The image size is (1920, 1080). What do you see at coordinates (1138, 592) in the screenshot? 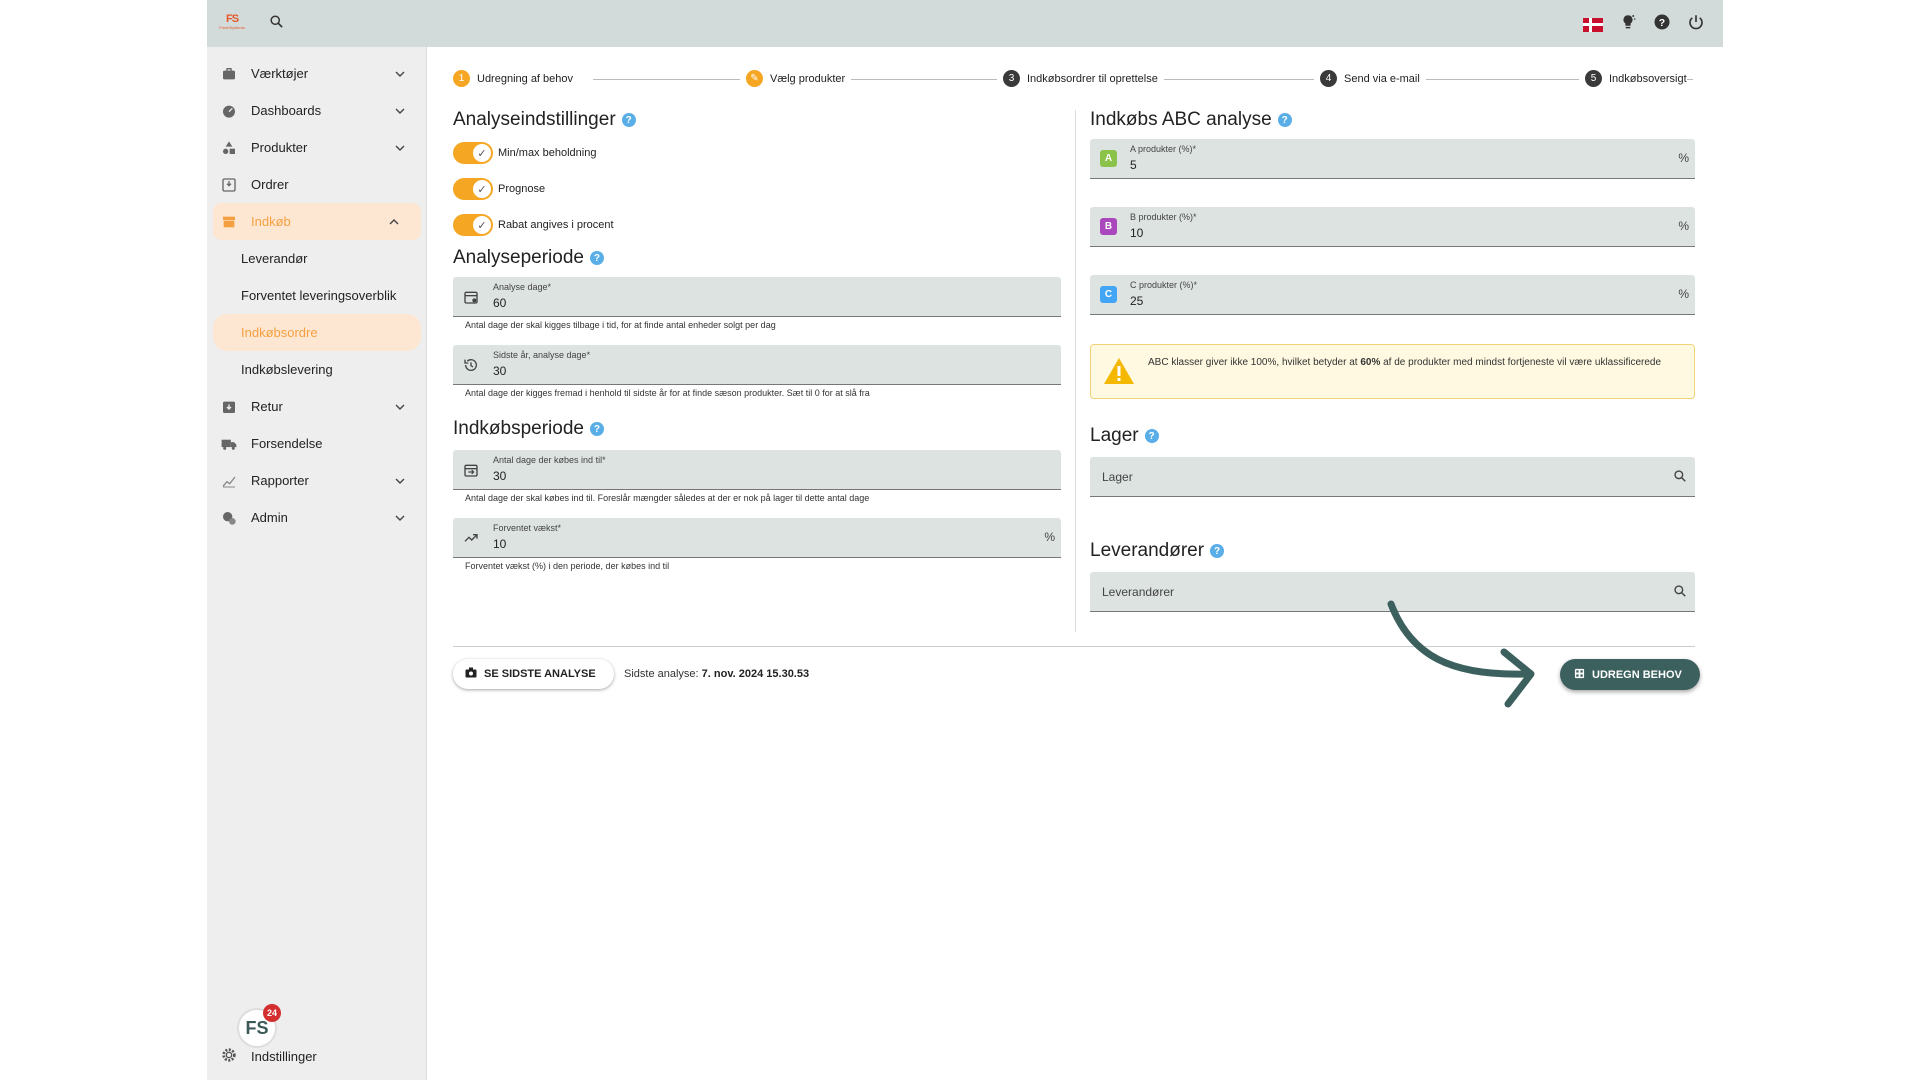
I see `input-placeholder: Leverandører` at bounding box center [1138, 592].